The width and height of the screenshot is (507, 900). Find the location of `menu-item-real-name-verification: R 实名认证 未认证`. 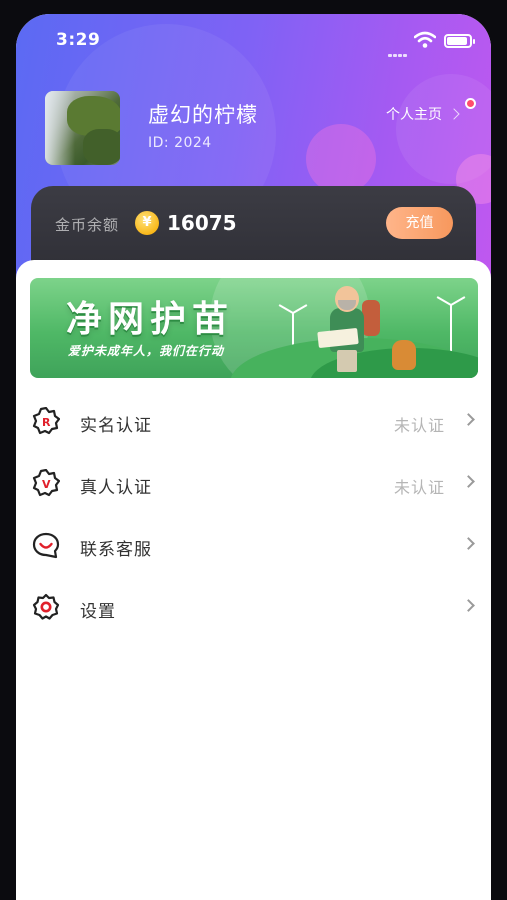

menu-item-real-name-verification: R 实名认证 未认证 is located at coordinates (253, 421).